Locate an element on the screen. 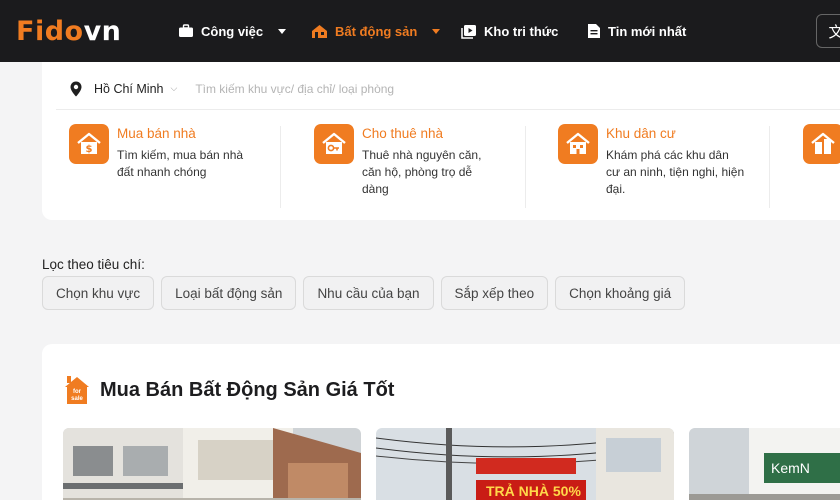 This screenshot has width=840, height=500. key-house-icon is located at coordinates (334, 144).